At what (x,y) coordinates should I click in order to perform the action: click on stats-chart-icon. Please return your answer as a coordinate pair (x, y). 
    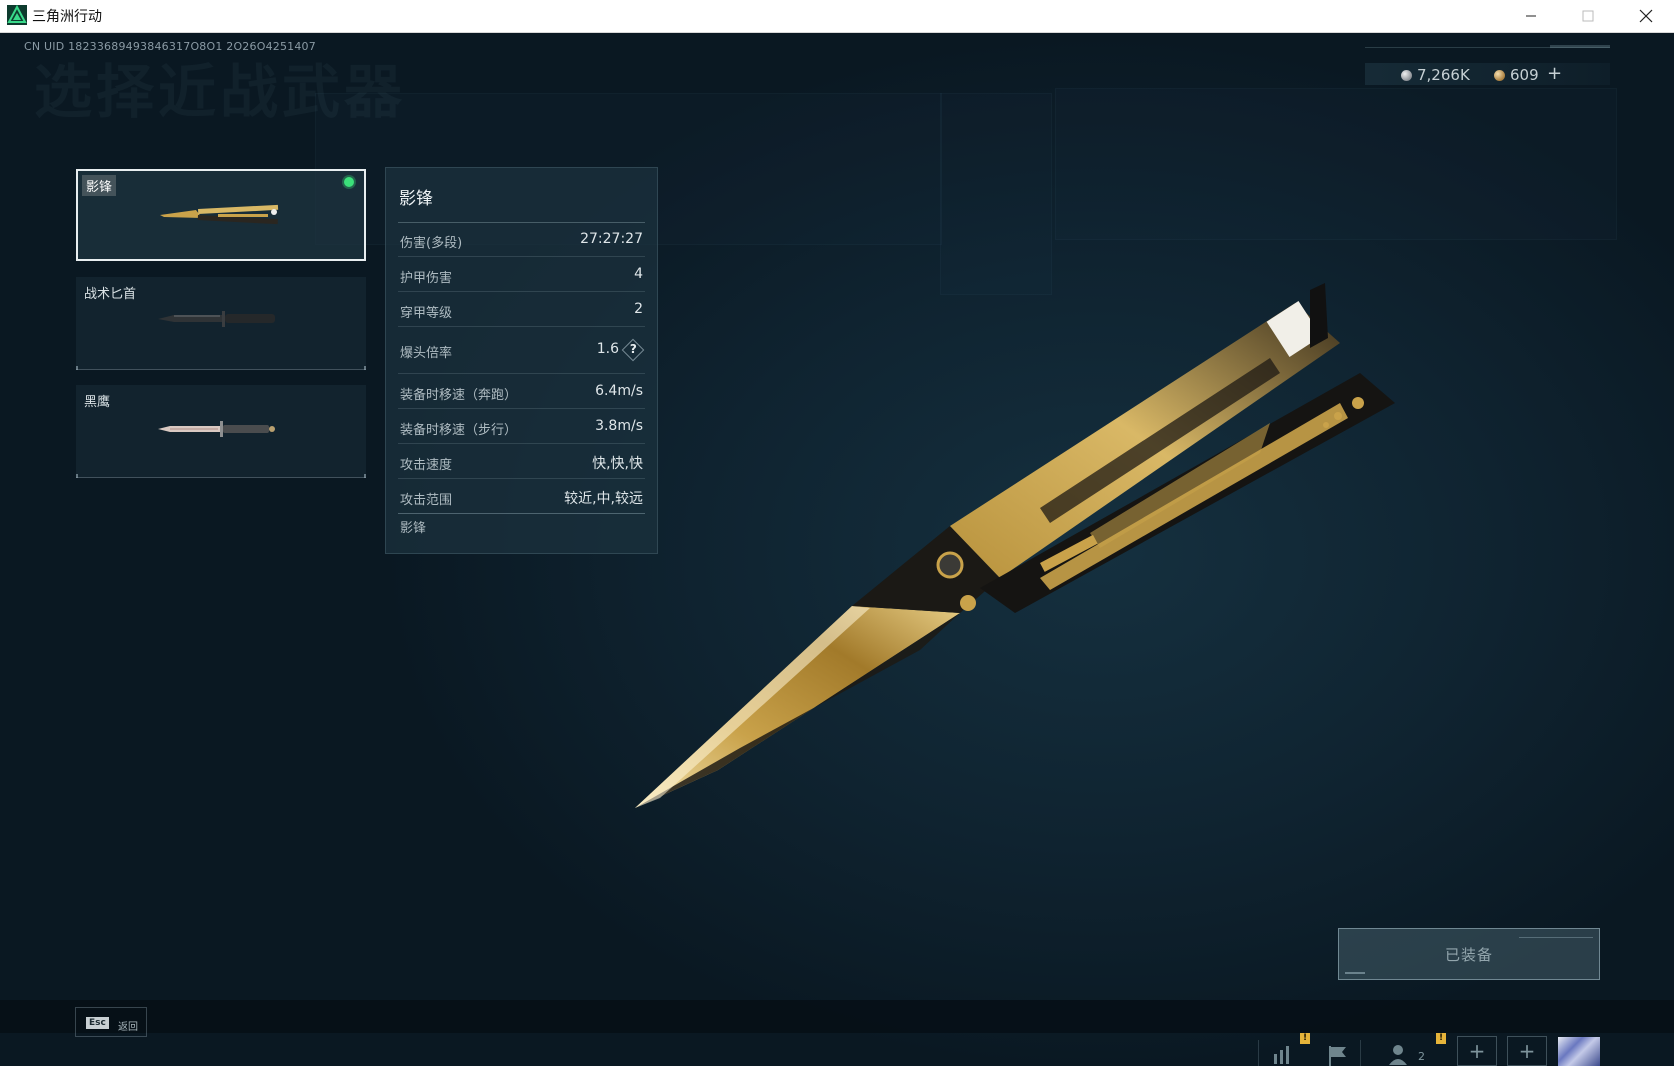
    Looking at the image, I should click on (1286, 1053).